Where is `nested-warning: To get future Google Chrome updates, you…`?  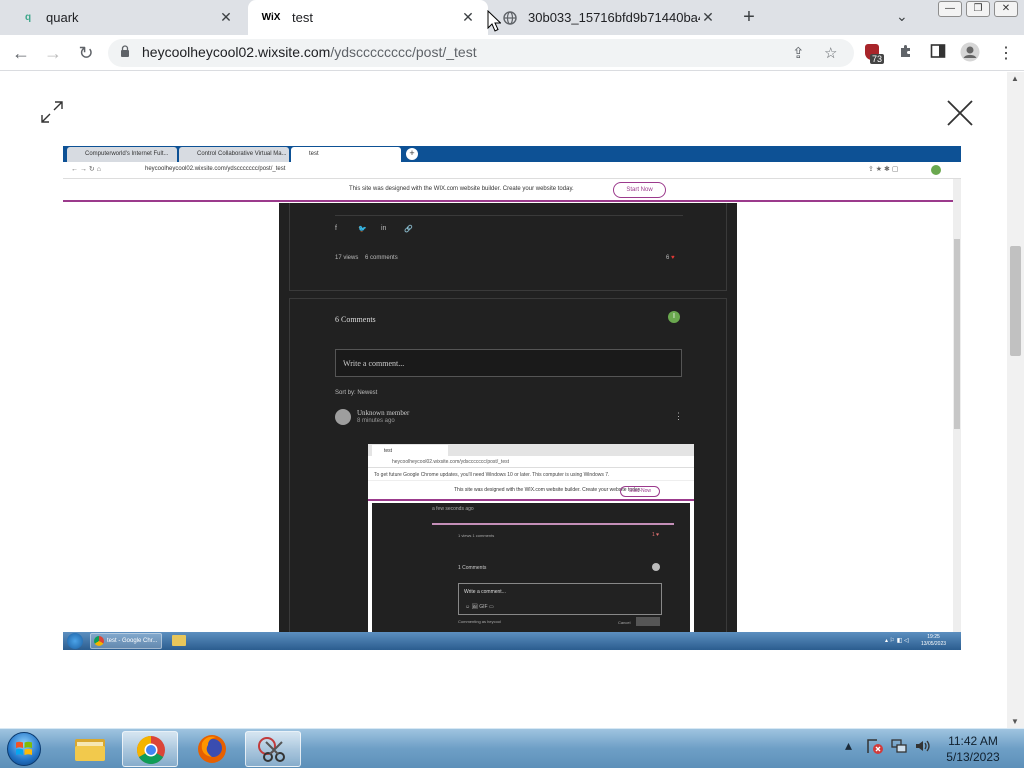 nested-warning: To get future Google Chrome updates, you… is located at coordinates (531, 475).